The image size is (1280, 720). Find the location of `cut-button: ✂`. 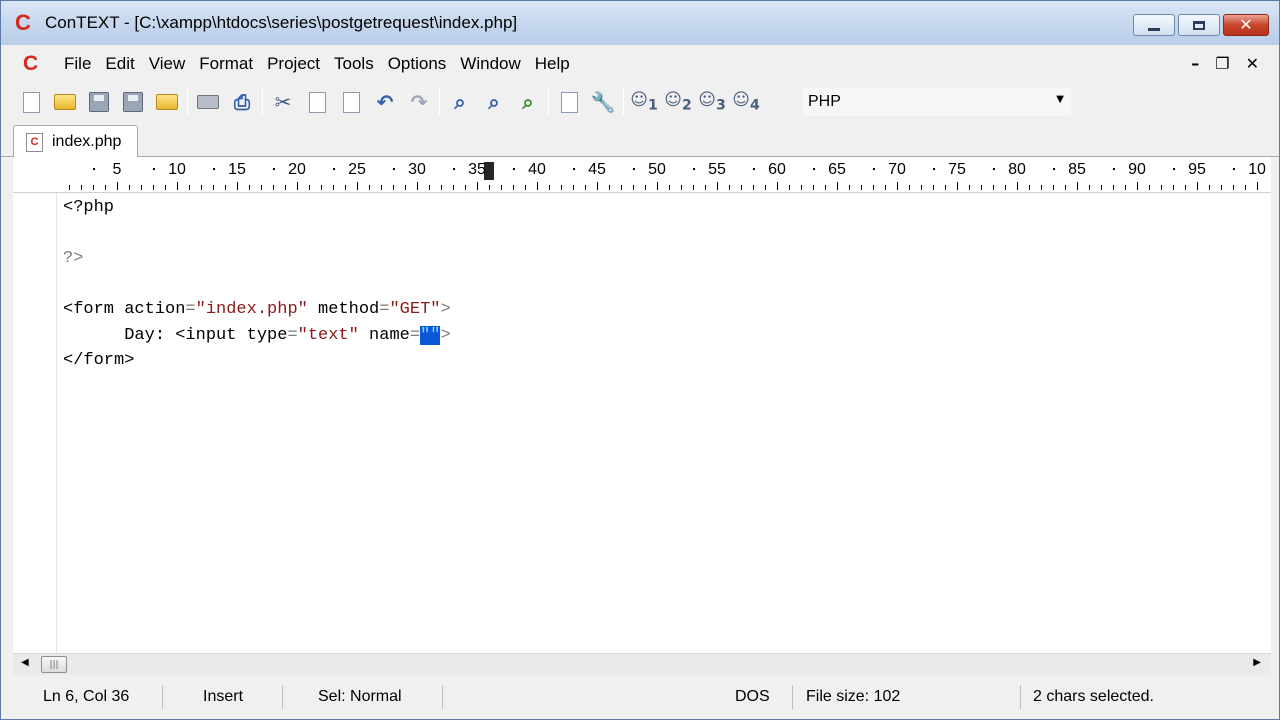

cut-button: ✂ is located at coordinates (283, 102).